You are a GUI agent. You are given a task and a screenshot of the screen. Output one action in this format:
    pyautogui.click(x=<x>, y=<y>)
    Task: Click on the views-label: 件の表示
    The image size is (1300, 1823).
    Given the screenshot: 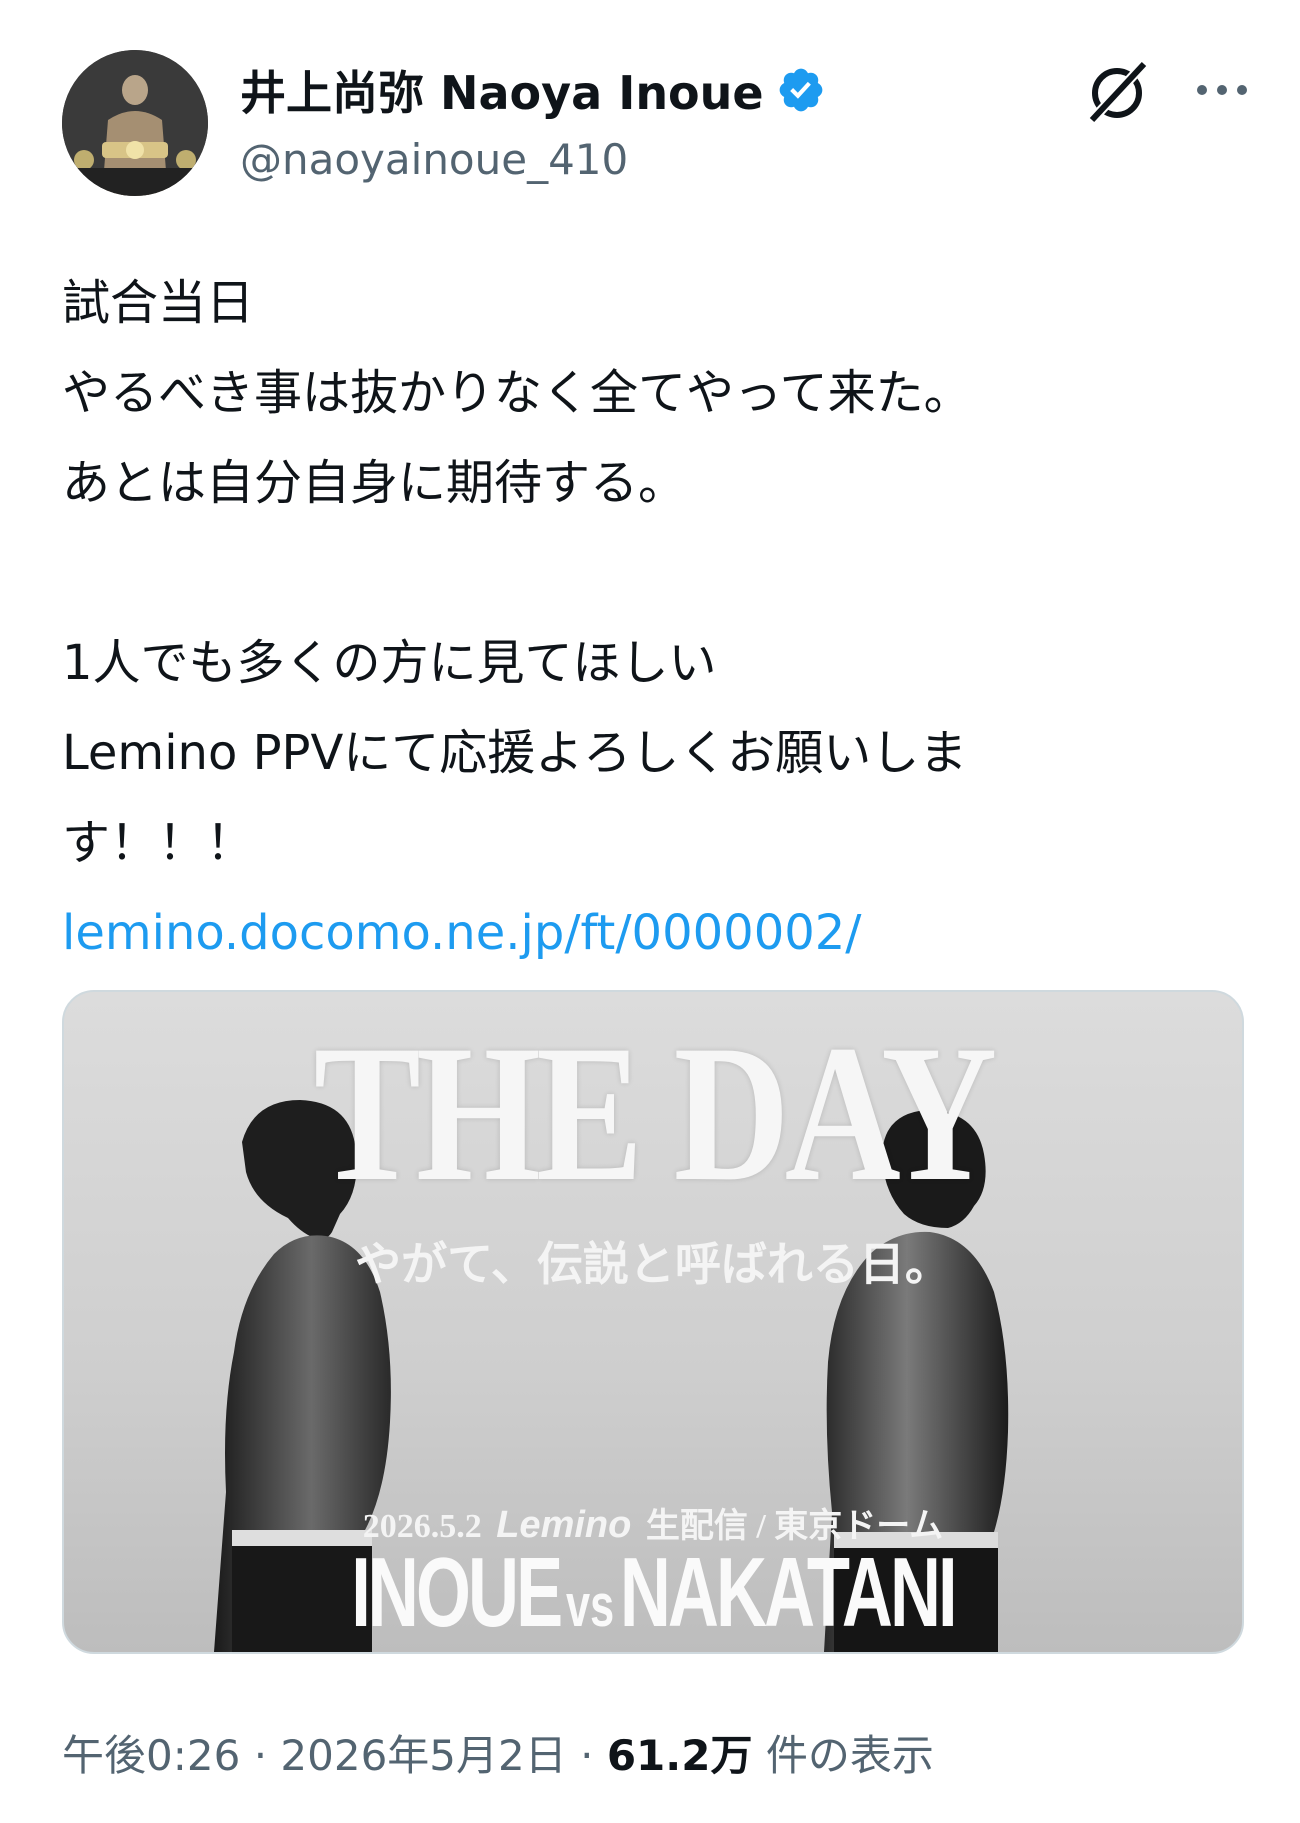 What is the action you would take?
    pyautogui.click(x=849, y=1755)
    